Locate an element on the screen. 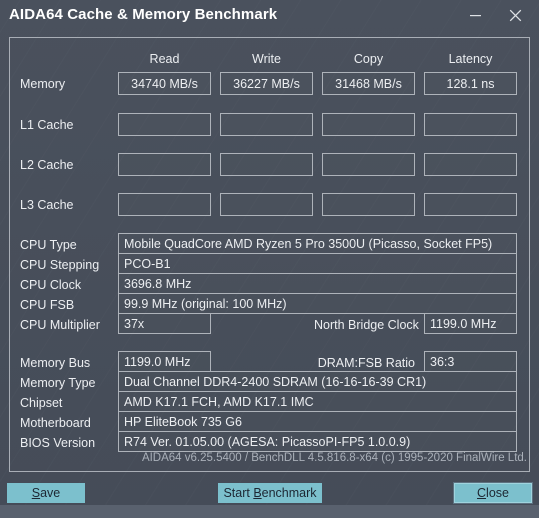 Image resolution: width=539 pixels, height=518 pixels. start-benchmark-button: Start Benchmark is located at coordinates (270, 493).